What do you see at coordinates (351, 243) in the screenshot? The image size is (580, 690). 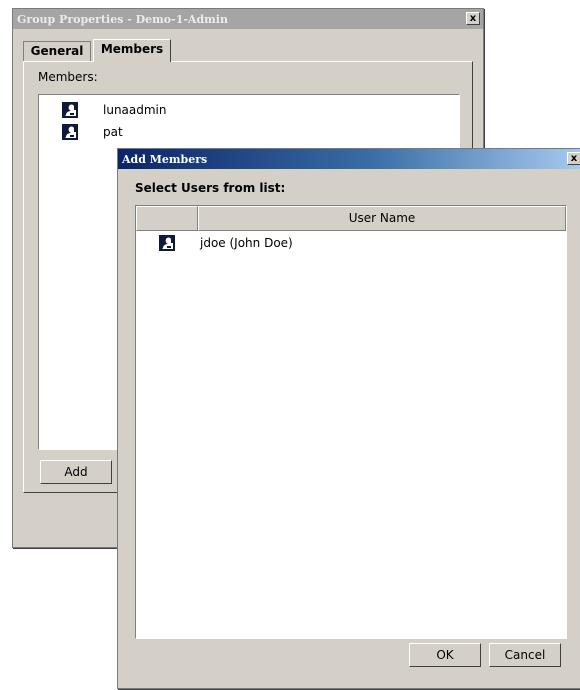 I see `table-row: jdoe (John Doe)` at bounding box center [351, 243].